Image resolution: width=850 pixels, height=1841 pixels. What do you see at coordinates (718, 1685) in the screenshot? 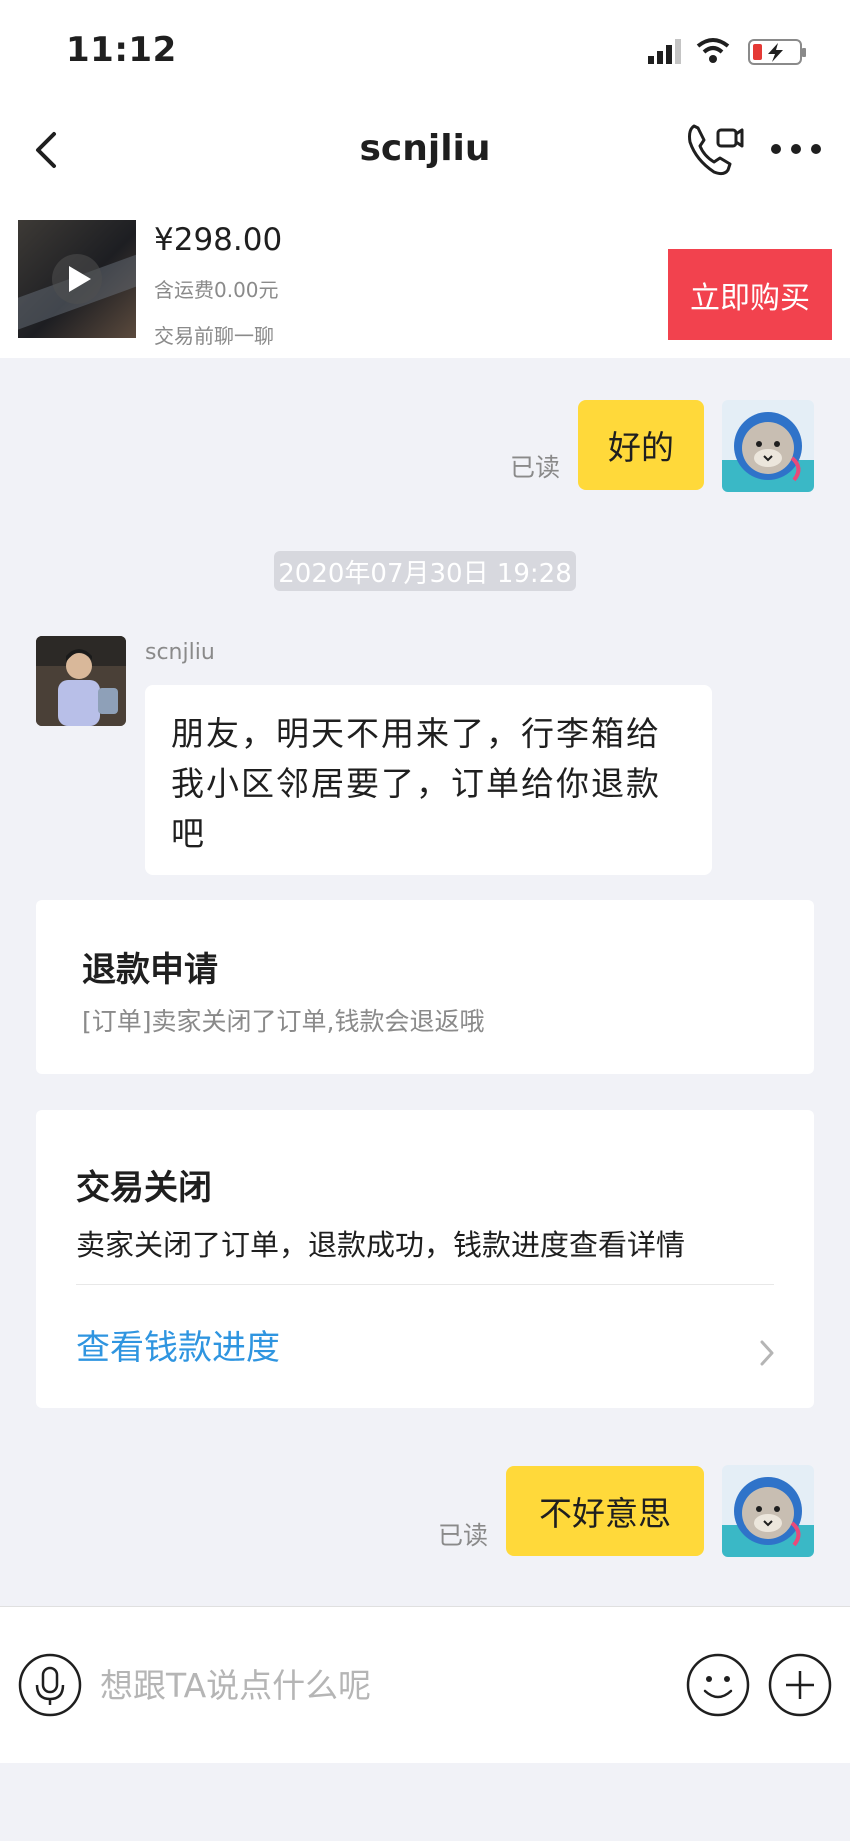
I see `emoji-icon` at bounding box center [718, 1685].